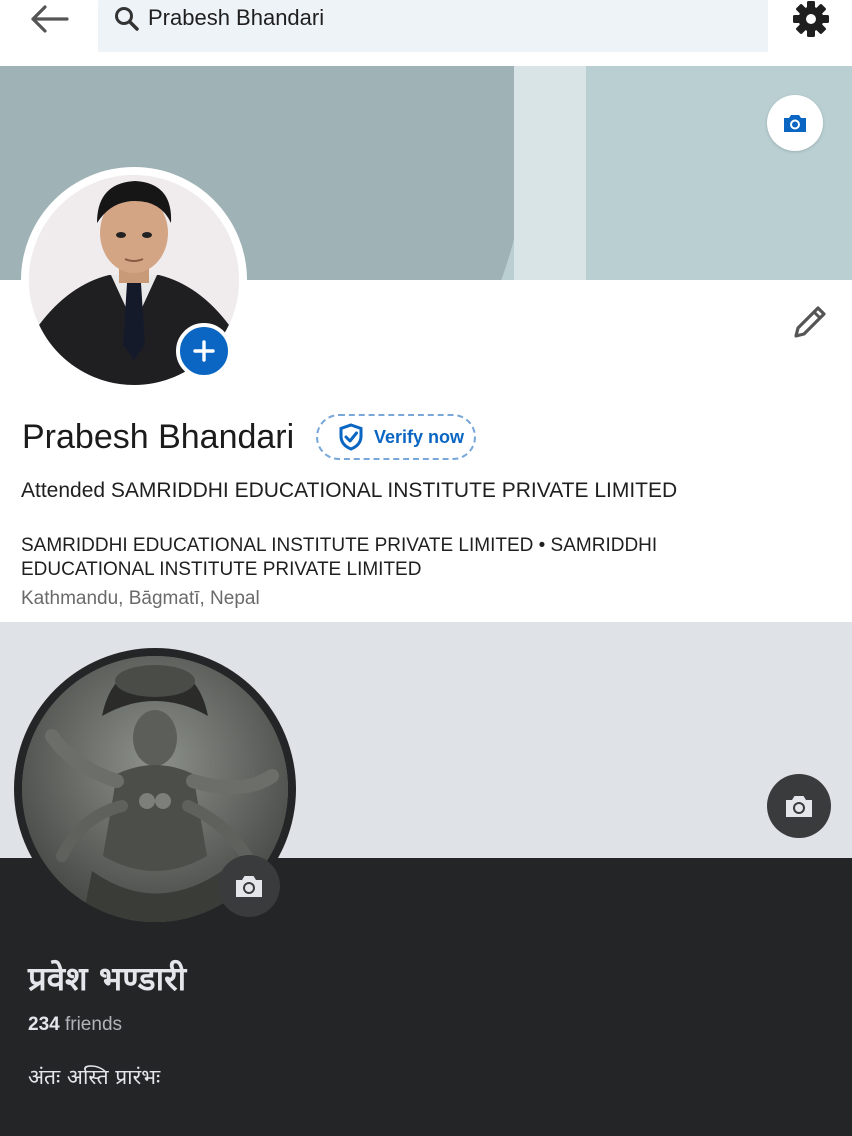 This screenshot has height=1136, width=852. I want to click on fb-edit-cover-button, so click(799, 806).